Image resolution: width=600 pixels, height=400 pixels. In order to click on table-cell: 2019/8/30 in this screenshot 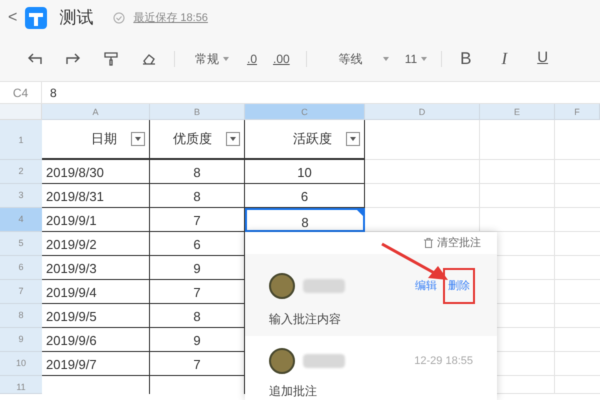, I will do `click(75, 172)`.